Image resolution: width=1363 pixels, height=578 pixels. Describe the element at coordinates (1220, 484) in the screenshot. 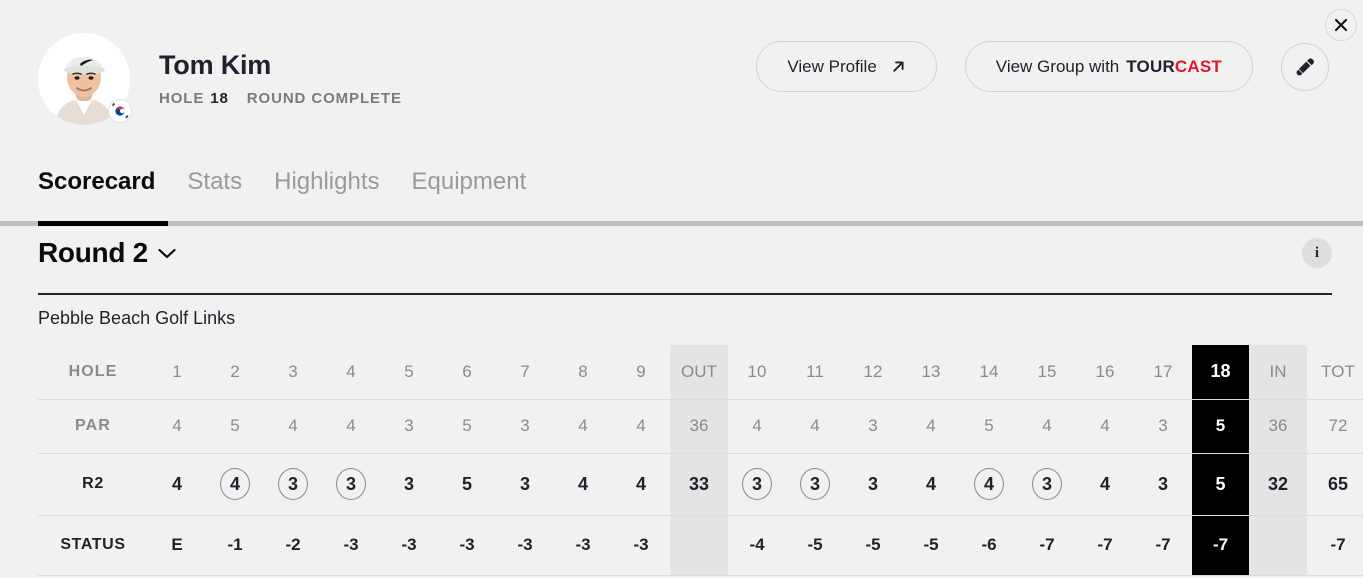

I see `cell-r2-18: 5` at that location.